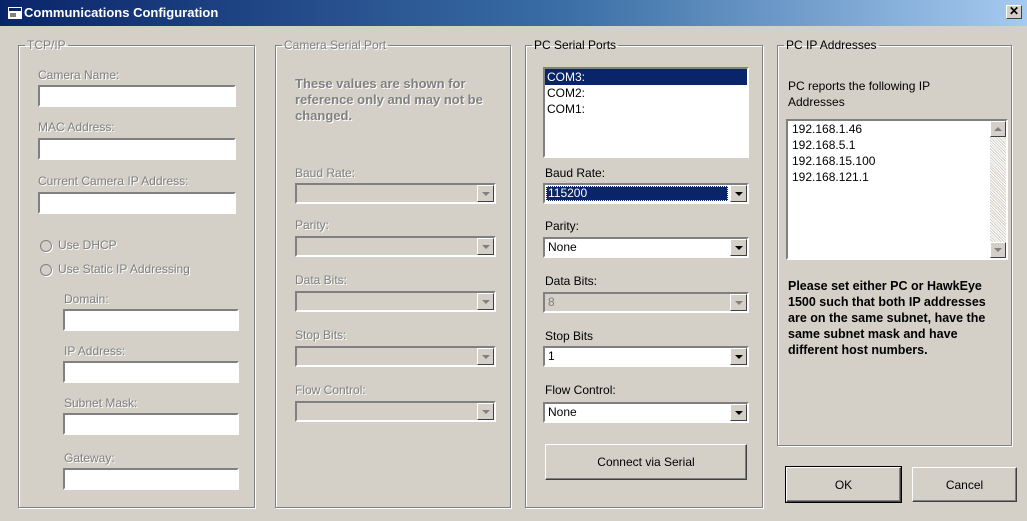 This screenshot has height=521, width=1027. I want to click on pc-parity-value: None, so click(562, 247).